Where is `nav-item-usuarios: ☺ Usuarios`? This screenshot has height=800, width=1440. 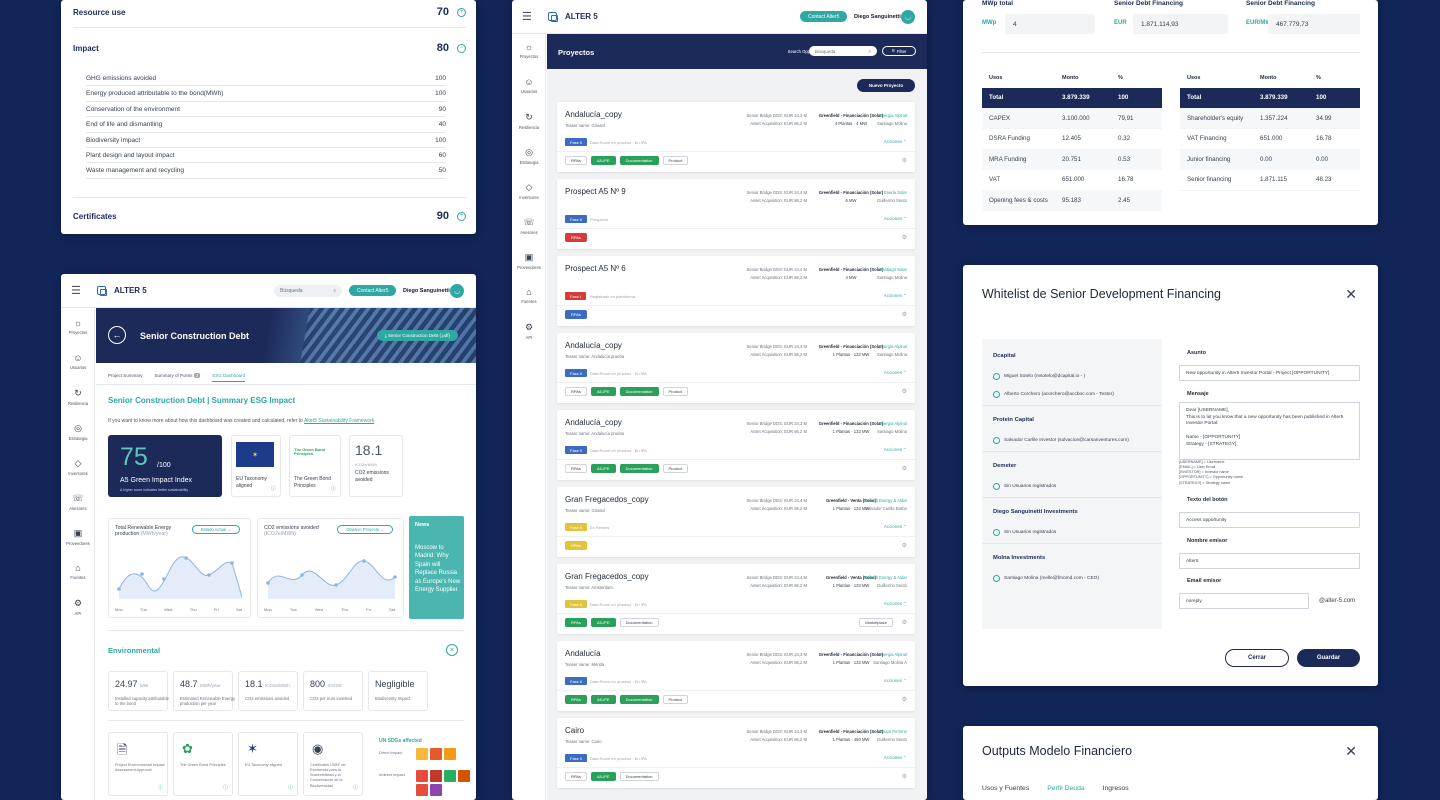
nav-item-usuarios: ☺ Usuarios is located at coordinates (529, 85).